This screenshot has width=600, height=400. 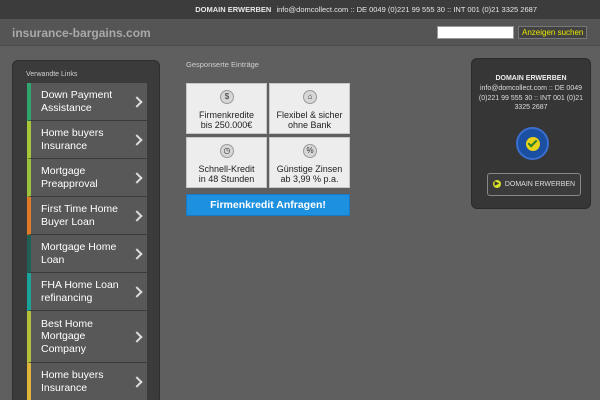 What do you see at coordinates (80, 215) in the screenshot?
I see `sidebar-link-label: First Time Home Buyer Loan` at bounding box center [80, 215].